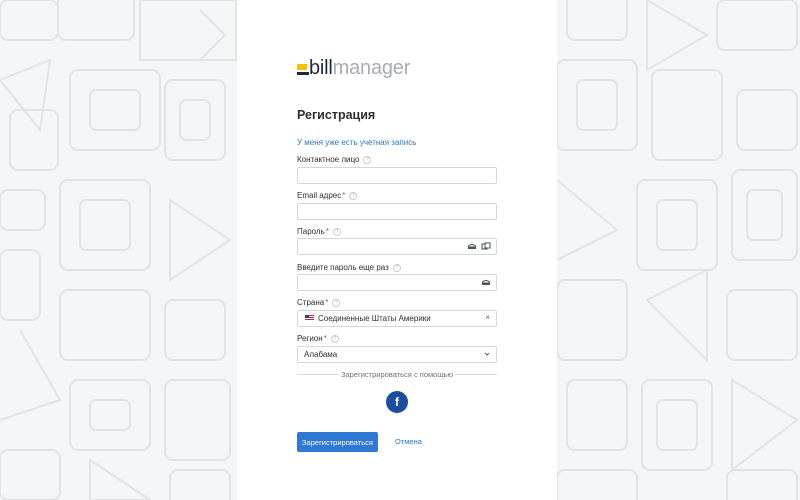  What do you see at coordinates (487, 317) in the screenshot?
I see `clear-icon: ×` at bounding box center [487, 317].